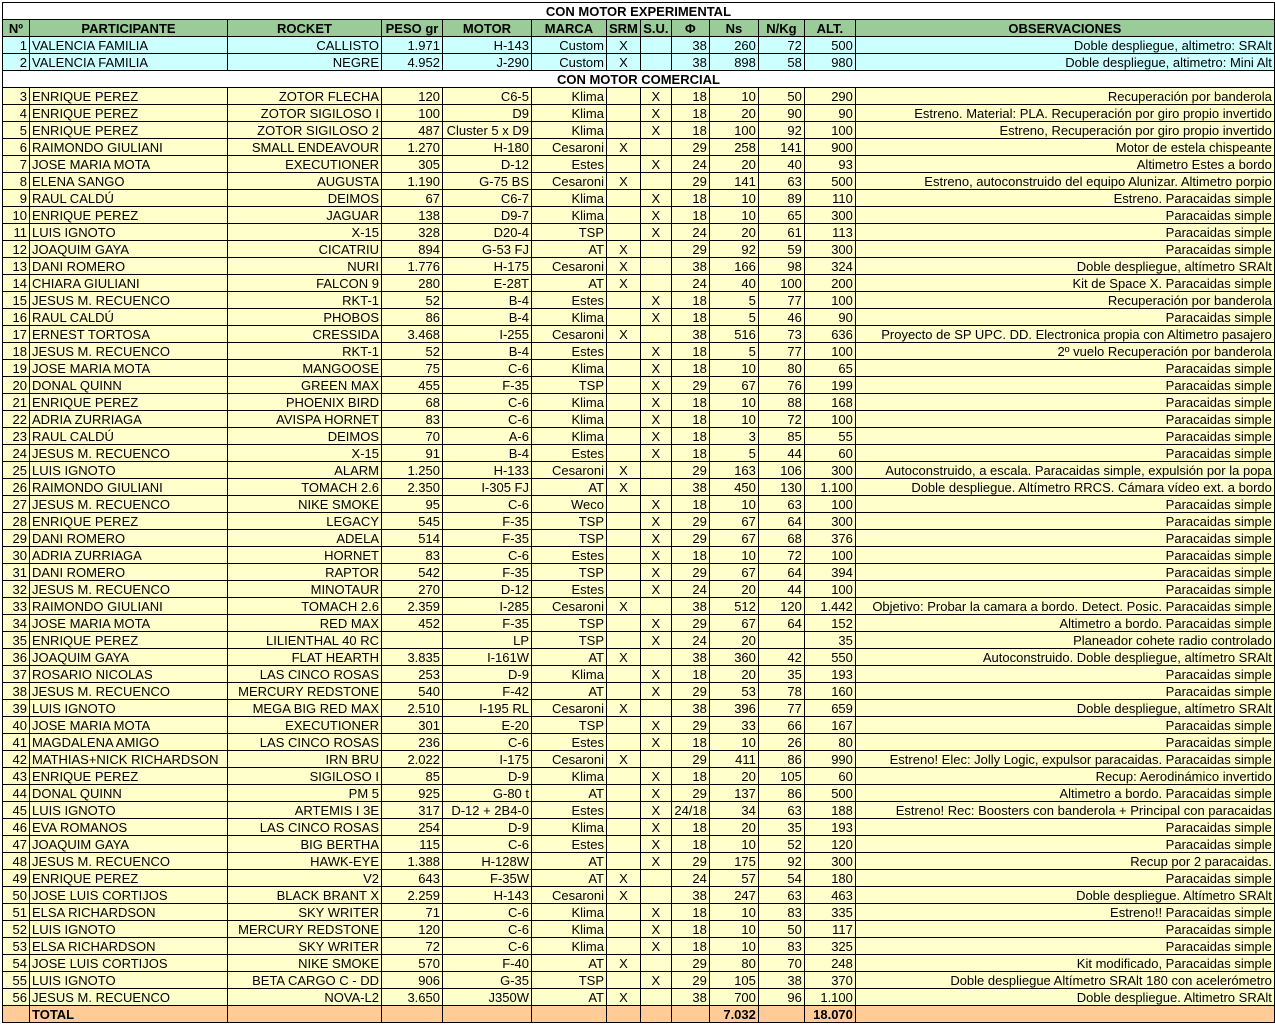  What do you see at coordinates (829, 232) in the screenshot?
I see `cell-alt: 113` at bounding box center [829, 232].